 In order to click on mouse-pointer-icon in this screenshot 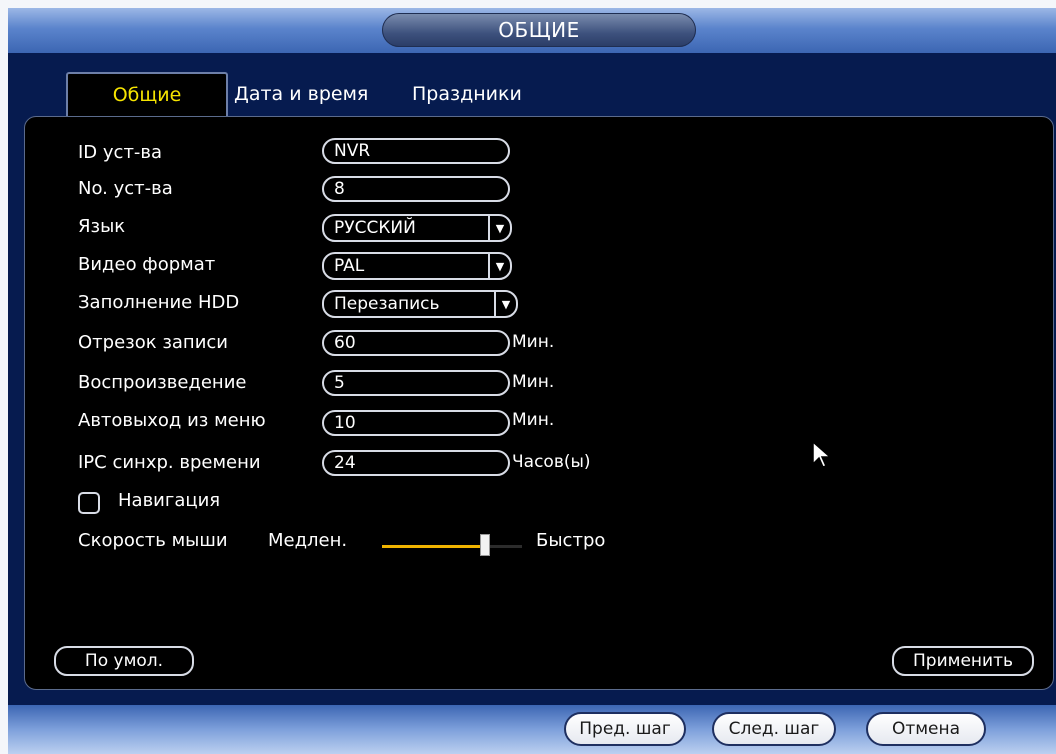, I will do `click(822, 454)`.